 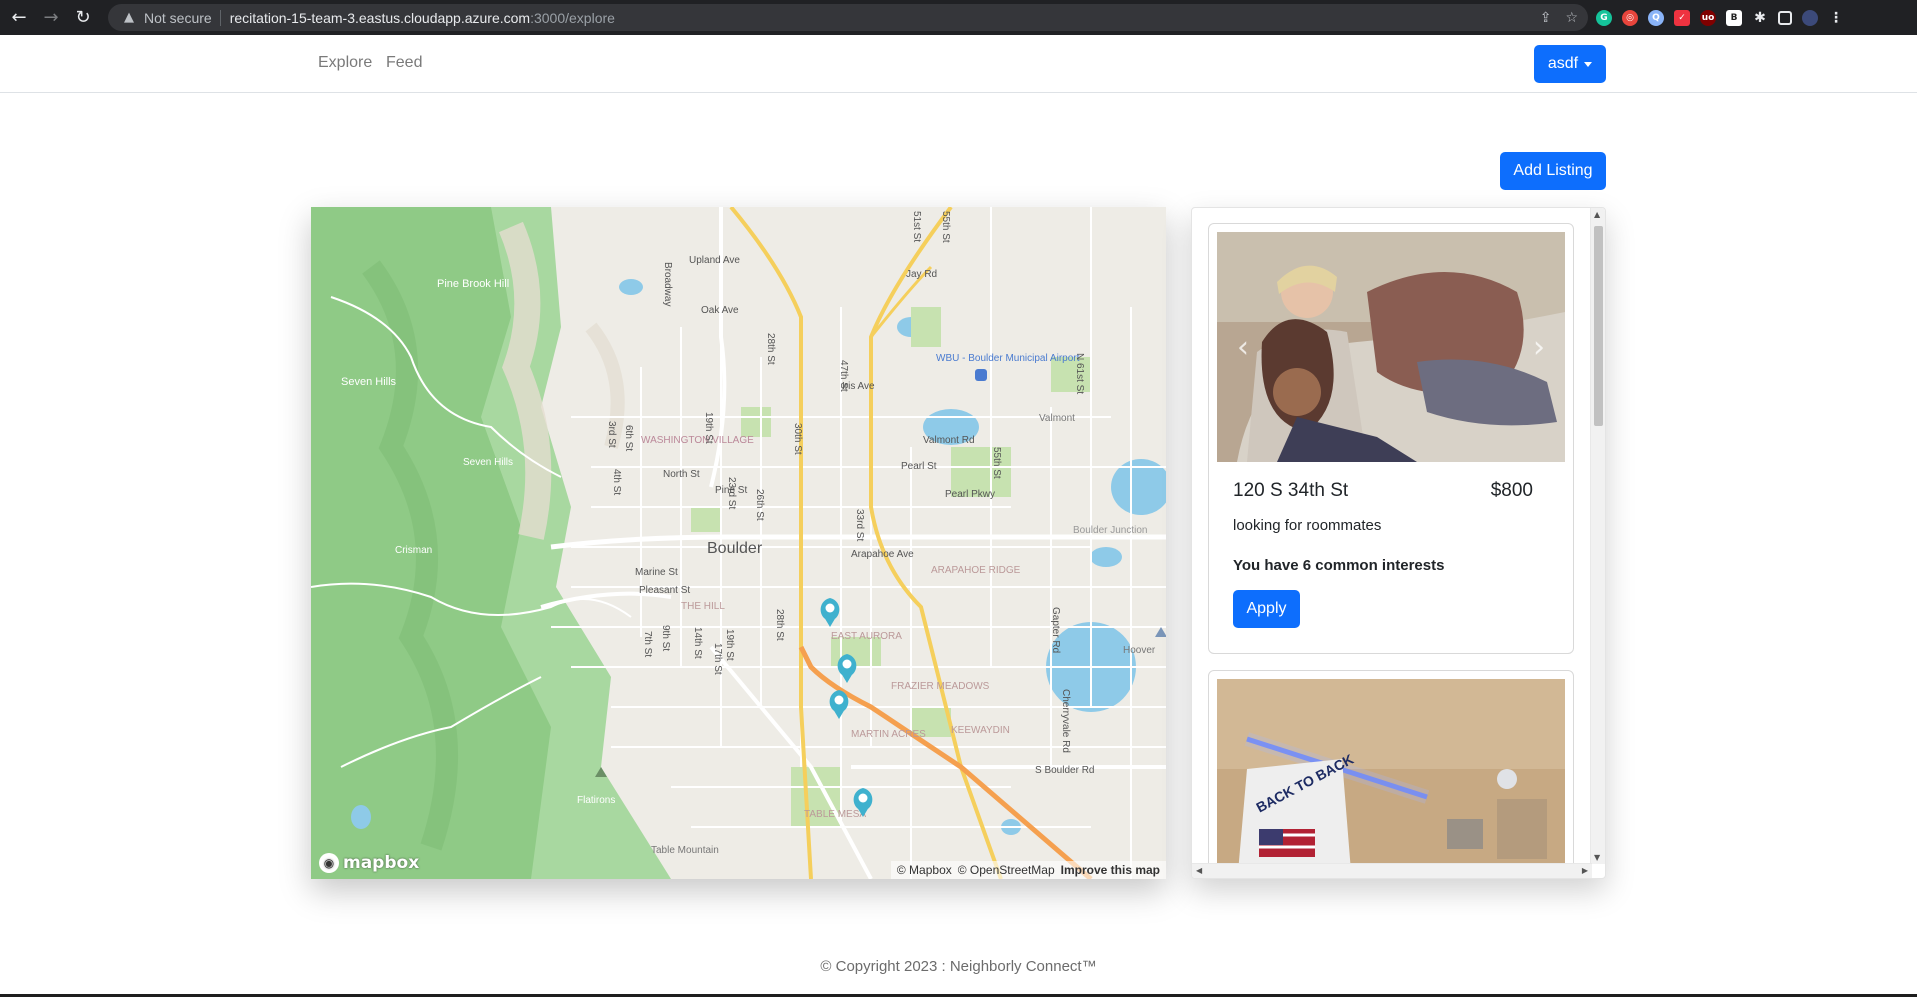 What do you see at coordinates (616, 482) in the screenshot?
I see `map-label: 4th St` at bounding box center [616, 482].